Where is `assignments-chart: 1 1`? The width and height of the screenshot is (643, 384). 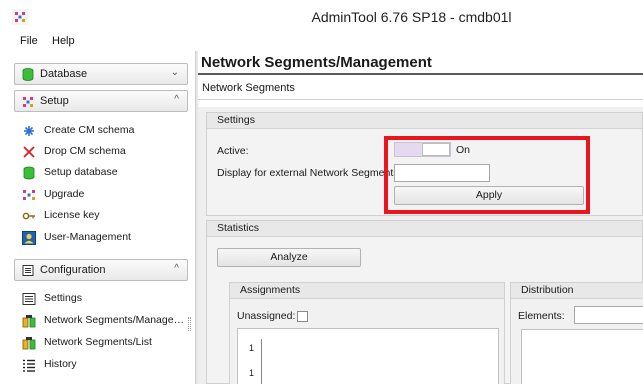
assignments-chart: 1 1 is located at coordinates (368, 356).